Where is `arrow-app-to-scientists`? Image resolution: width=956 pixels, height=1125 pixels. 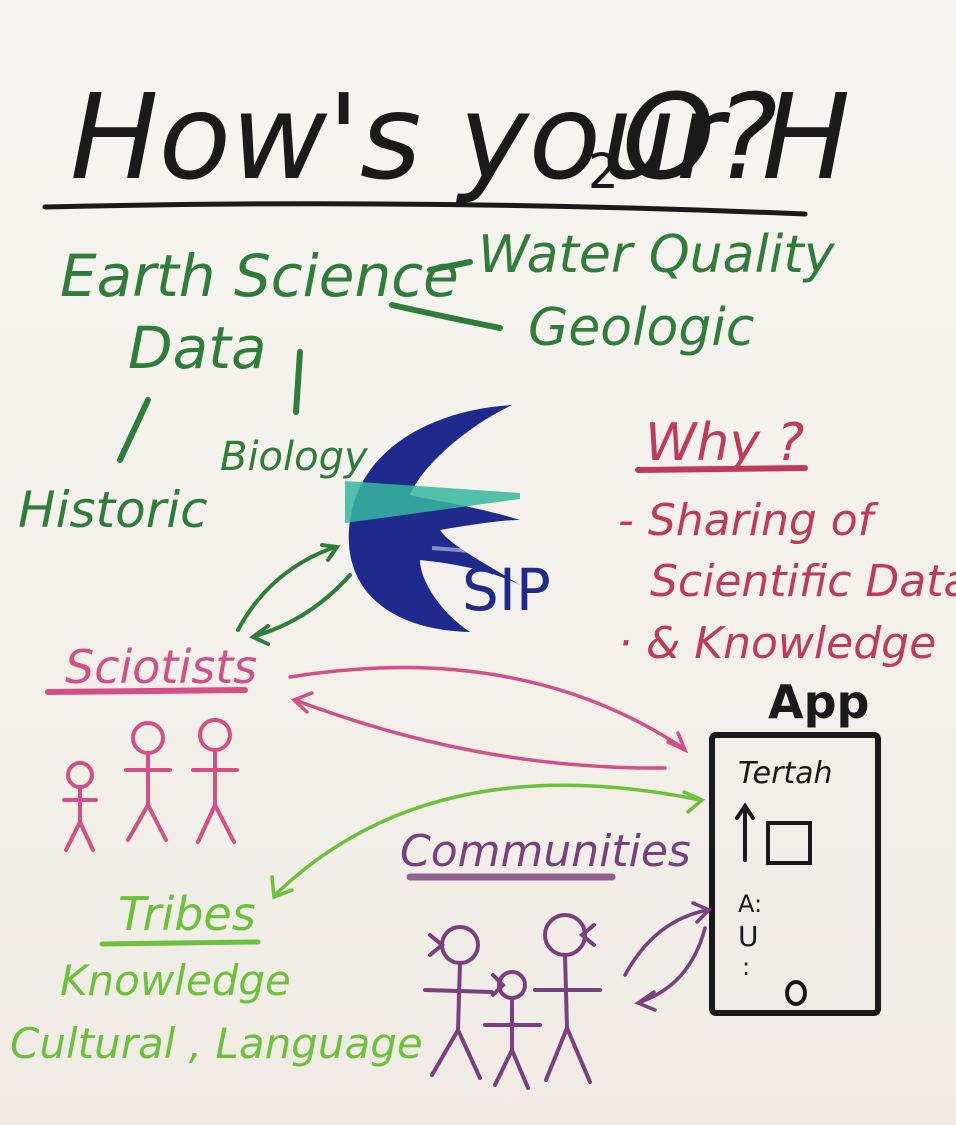
arrow-app-to-scientists is located at coordinates (480, 734).